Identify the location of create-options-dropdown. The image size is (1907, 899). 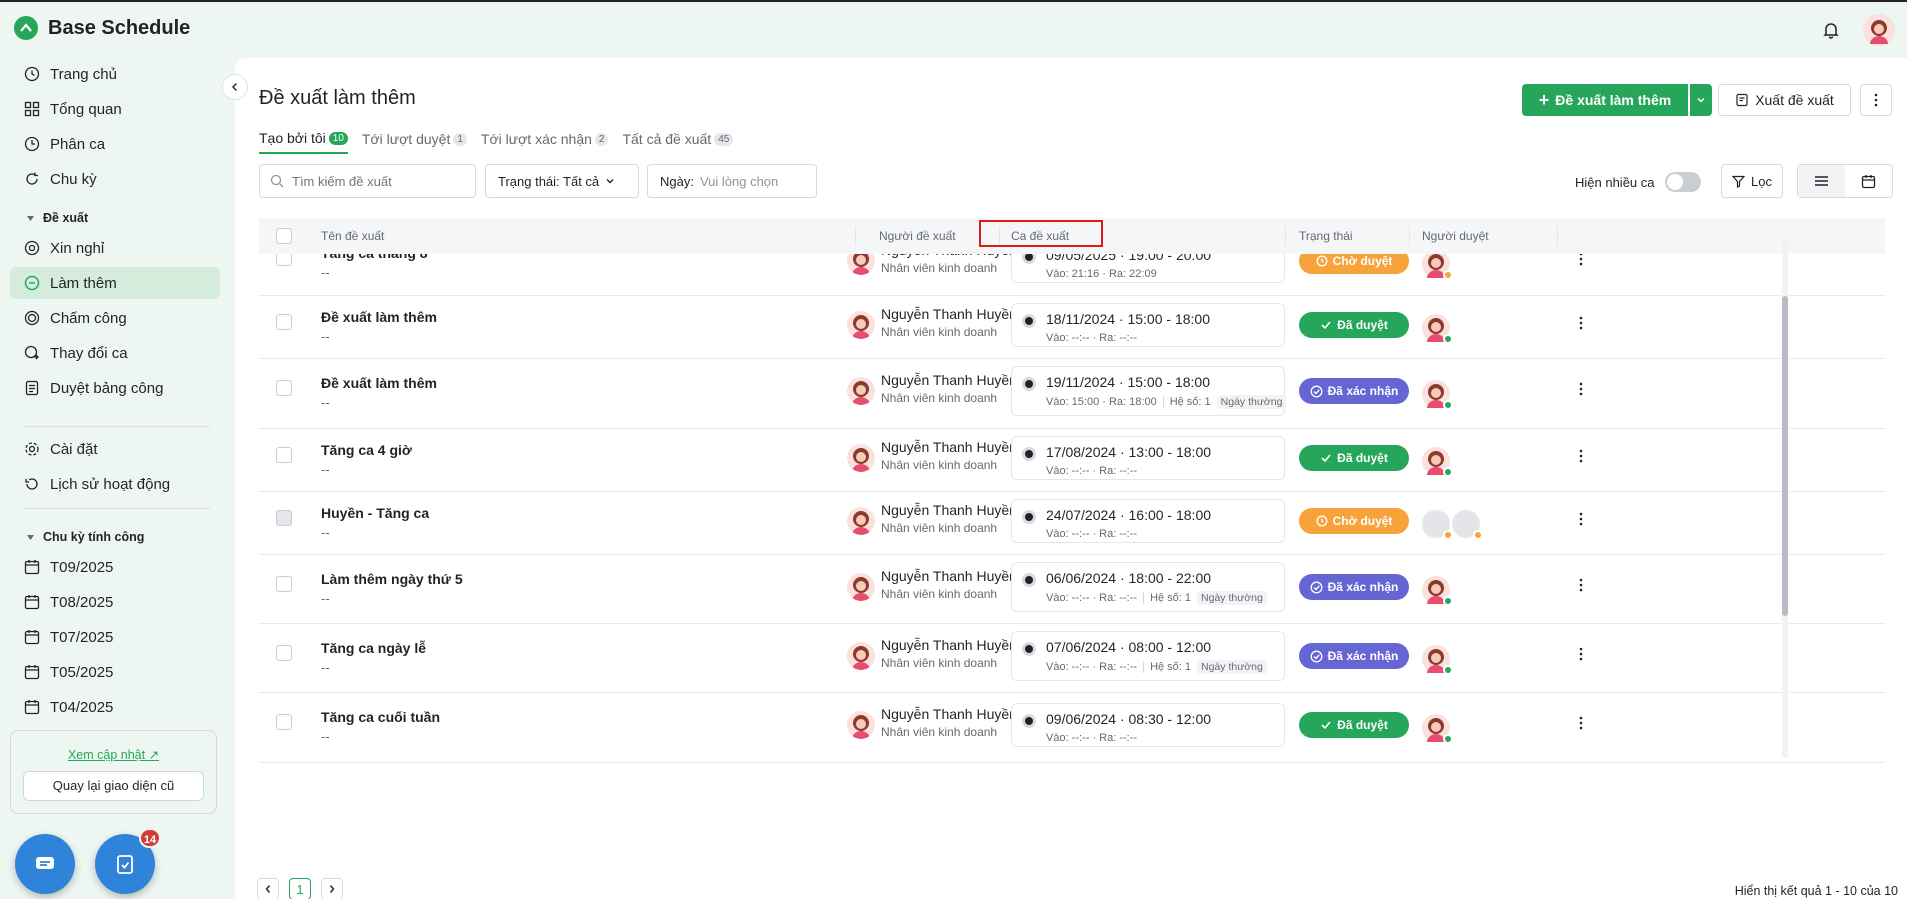
(1701, 100).